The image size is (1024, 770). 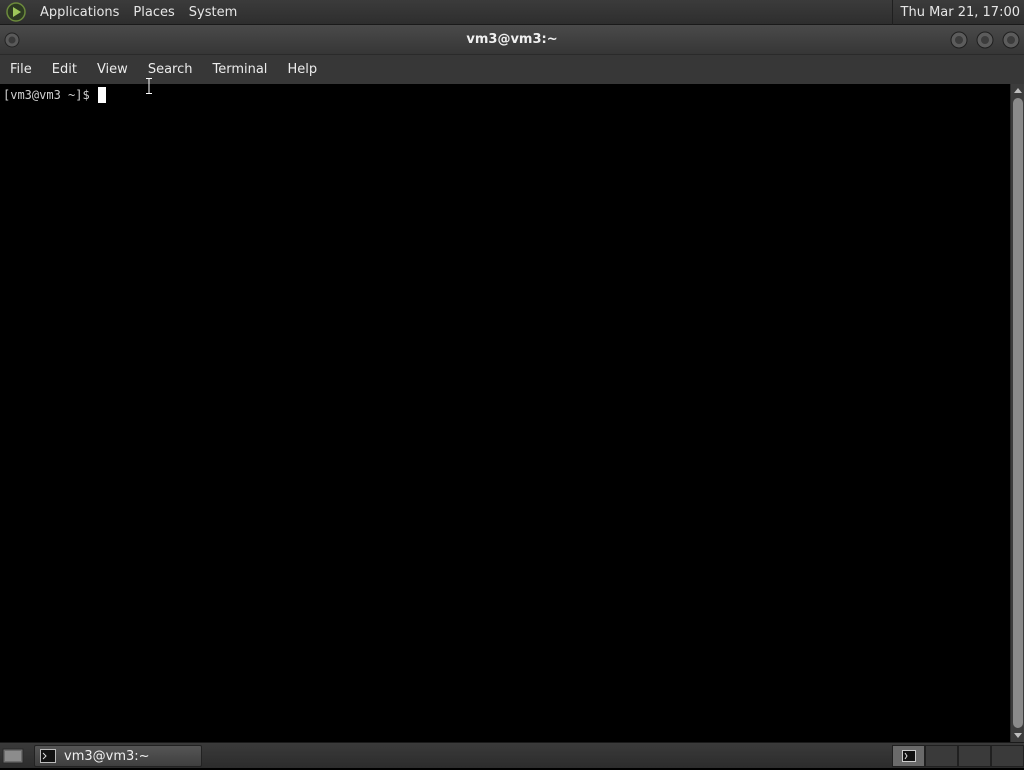 I want to click on taskbar-item-terminal: vm3@vm3:~, so click(x=118, y=756).